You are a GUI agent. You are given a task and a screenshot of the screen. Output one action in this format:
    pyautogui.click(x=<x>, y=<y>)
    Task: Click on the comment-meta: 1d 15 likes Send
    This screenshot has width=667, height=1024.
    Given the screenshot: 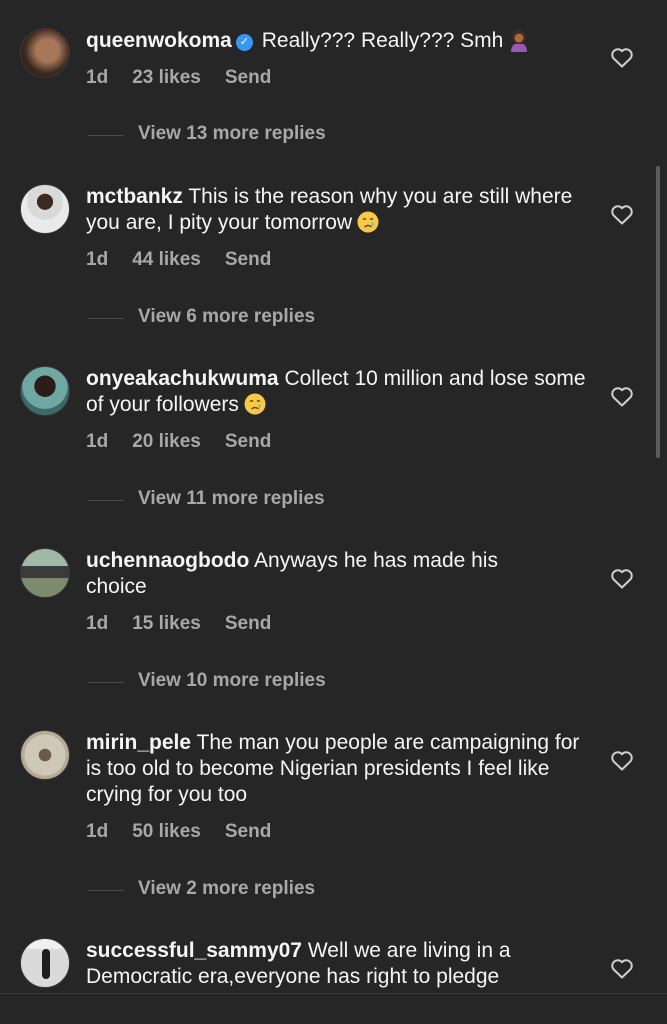 What is the action you would take?
    pyautogui.click(x=190, y=624)
    